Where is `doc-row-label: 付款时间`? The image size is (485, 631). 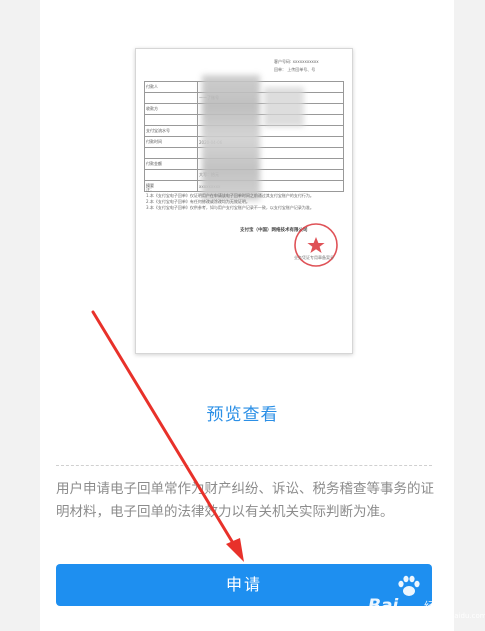 doc-row-label: 付款时间 is located at coordinates (171, 142).